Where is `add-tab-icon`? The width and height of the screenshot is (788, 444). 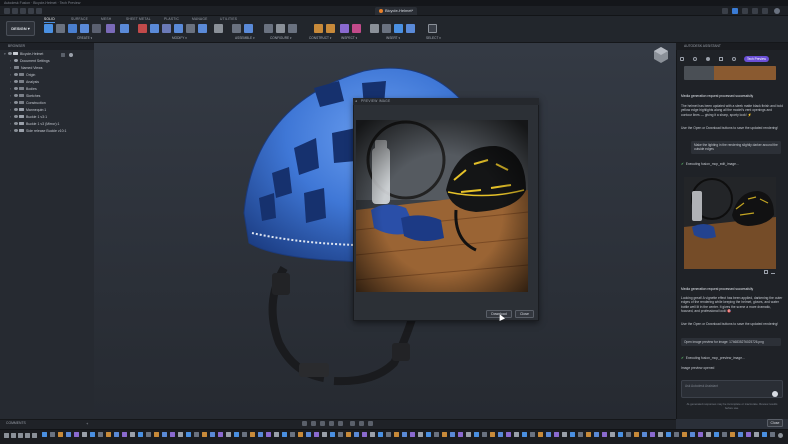
add-tab-icon is located at coordinates (725, 11).